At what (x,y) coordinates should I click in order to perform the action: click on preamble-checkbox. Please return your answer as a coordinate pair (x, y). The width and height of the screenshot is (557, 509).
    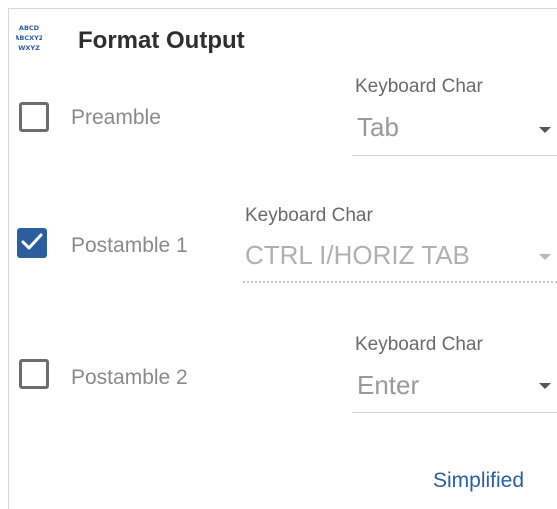
    Looking at the image, I should click on (34, 117).